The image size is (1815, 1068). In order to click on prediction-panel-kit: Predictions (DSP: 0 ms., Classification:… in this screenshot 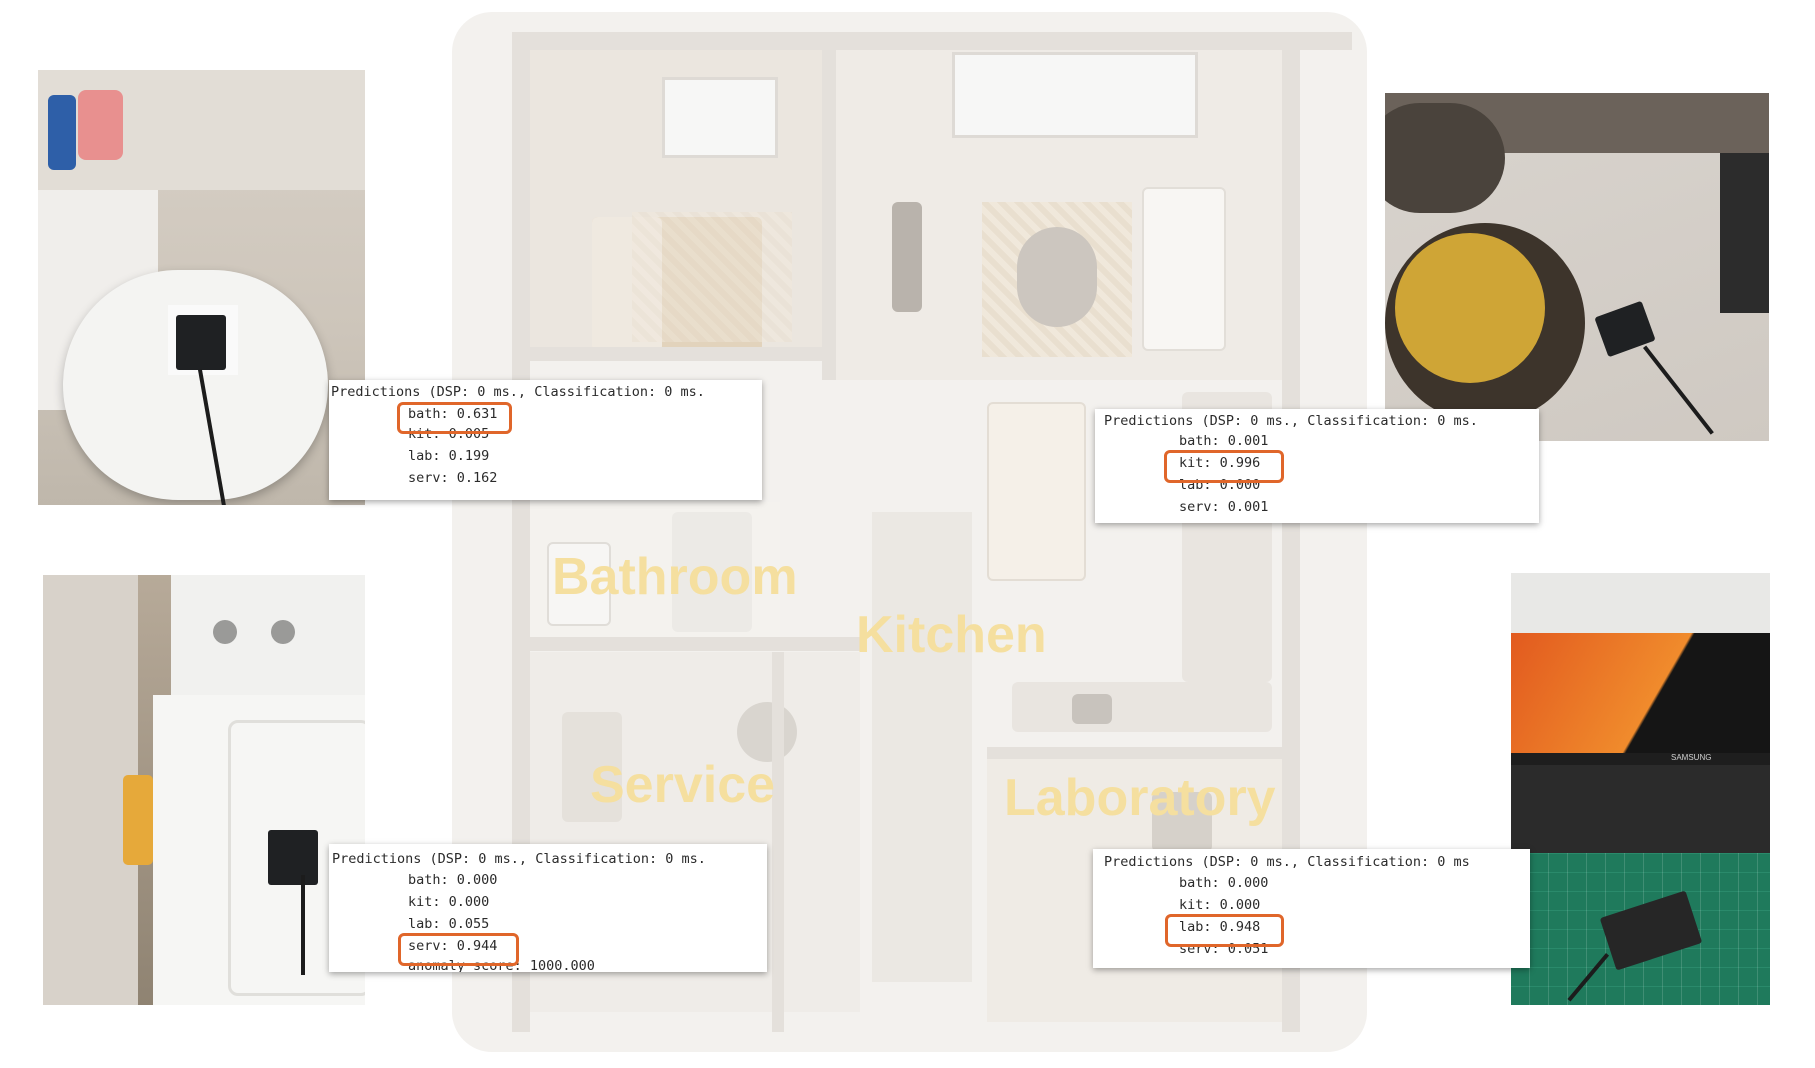, I will do `click(1317, 466)`.